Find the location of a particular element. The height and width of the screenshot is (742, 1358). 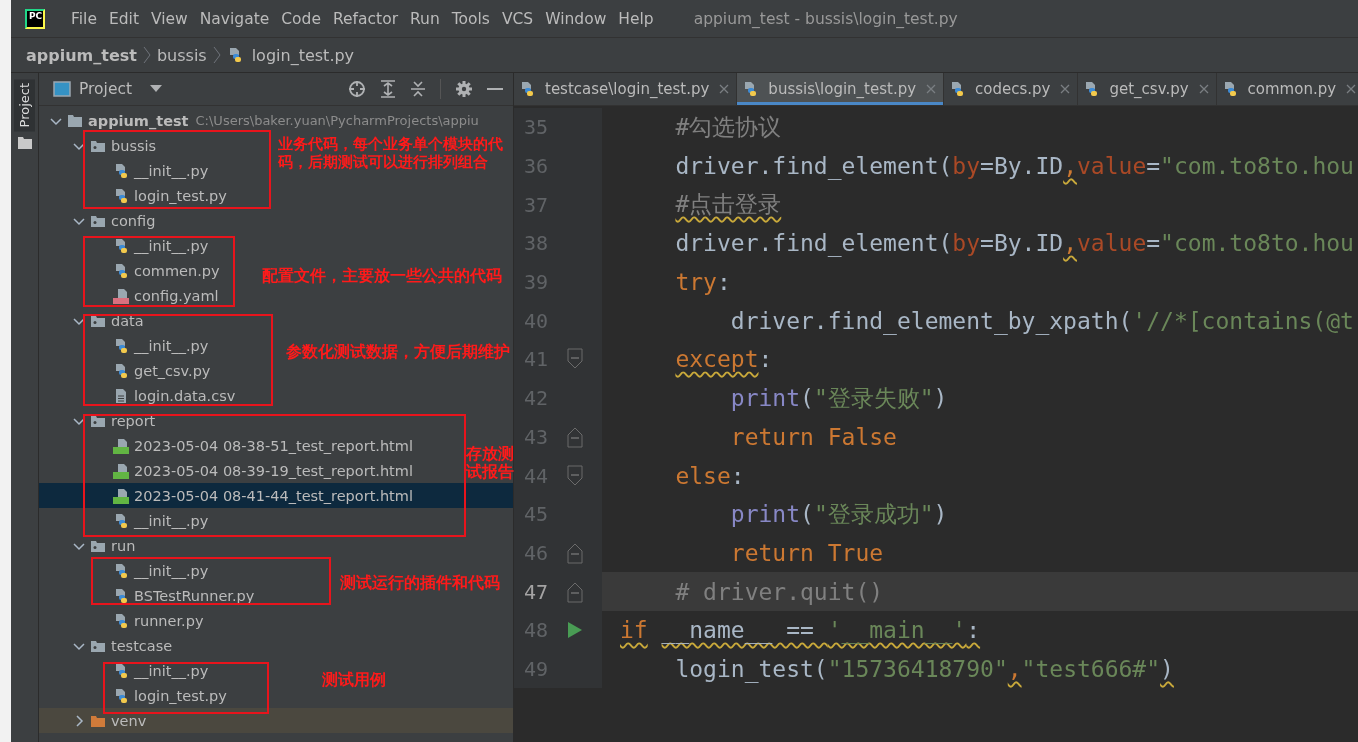

menu-item: Refactor is located at coordinates (365, 18).